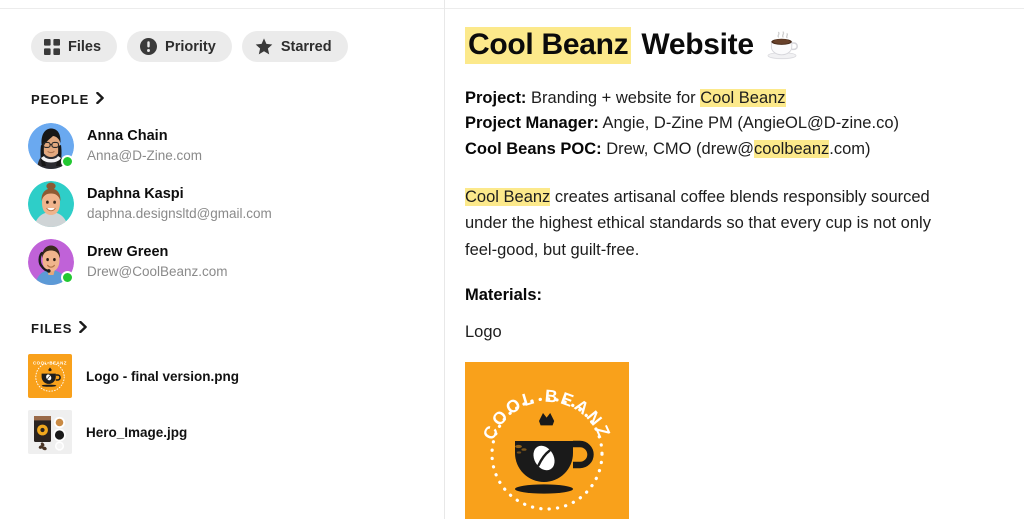 This screenshot has width=1024, height=519. What do you see at coordinates (85, 46) in the screenshot?
I see `chip-files-label: Files` at bounding box center [85, 46].